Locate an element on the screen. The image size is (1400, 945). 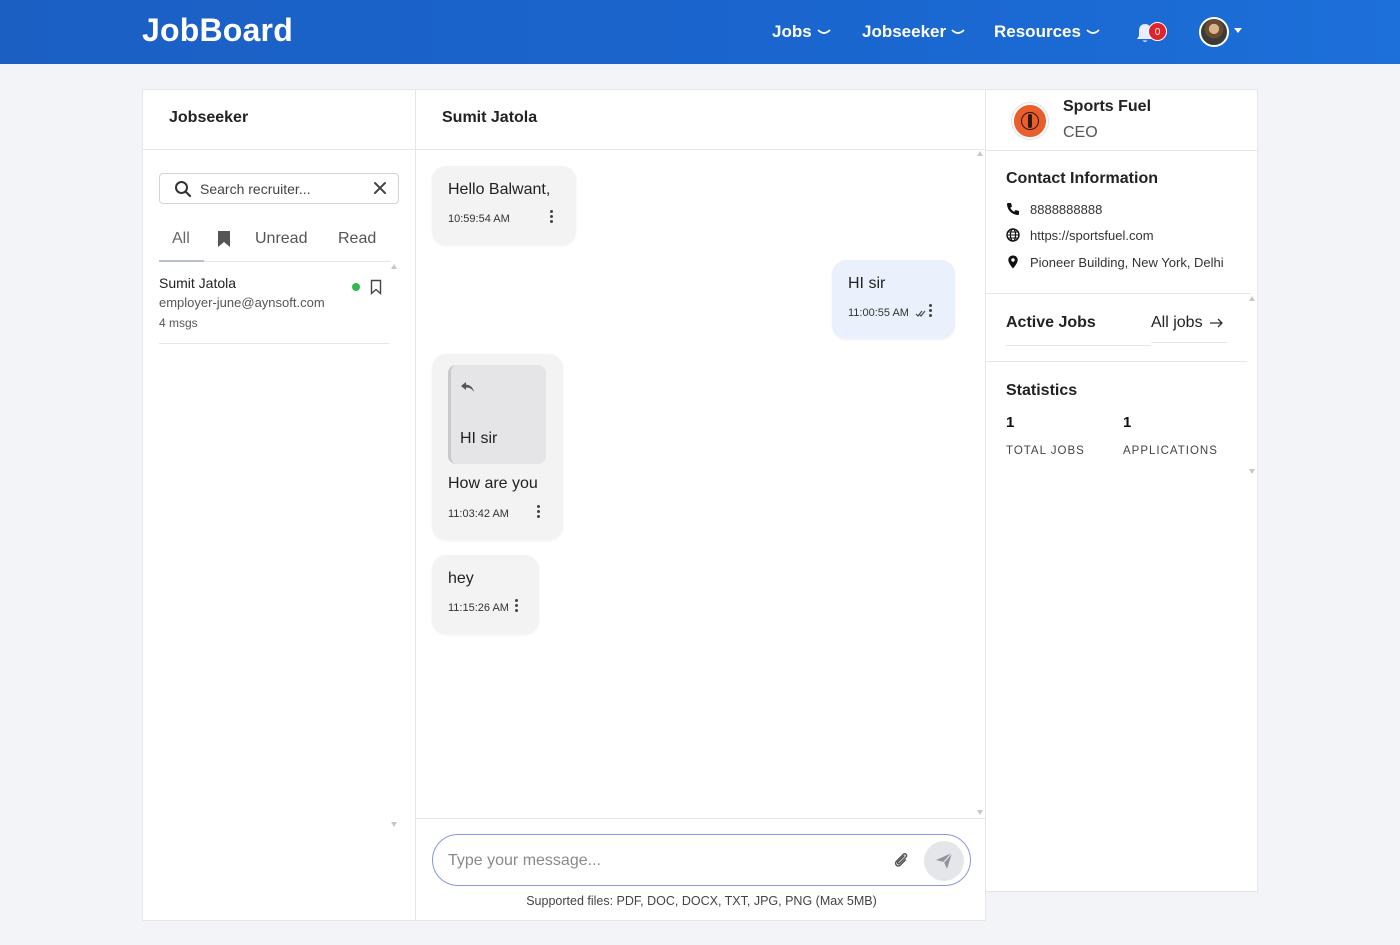
send-icon is located at coordinates (944, 860).